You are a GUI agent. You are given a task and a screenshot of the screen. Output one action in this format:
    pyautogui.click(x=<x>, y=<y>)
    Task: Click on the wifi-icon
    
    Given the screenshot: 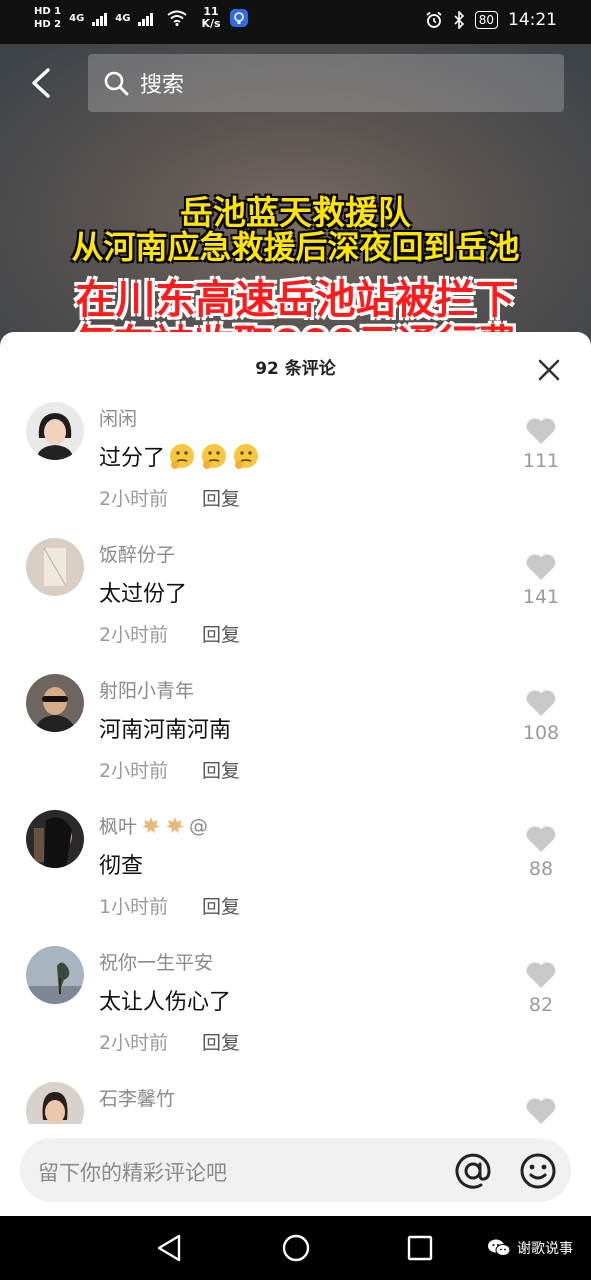 What is the action you would take?
    pyautogui.click(x=177, y=18)
    